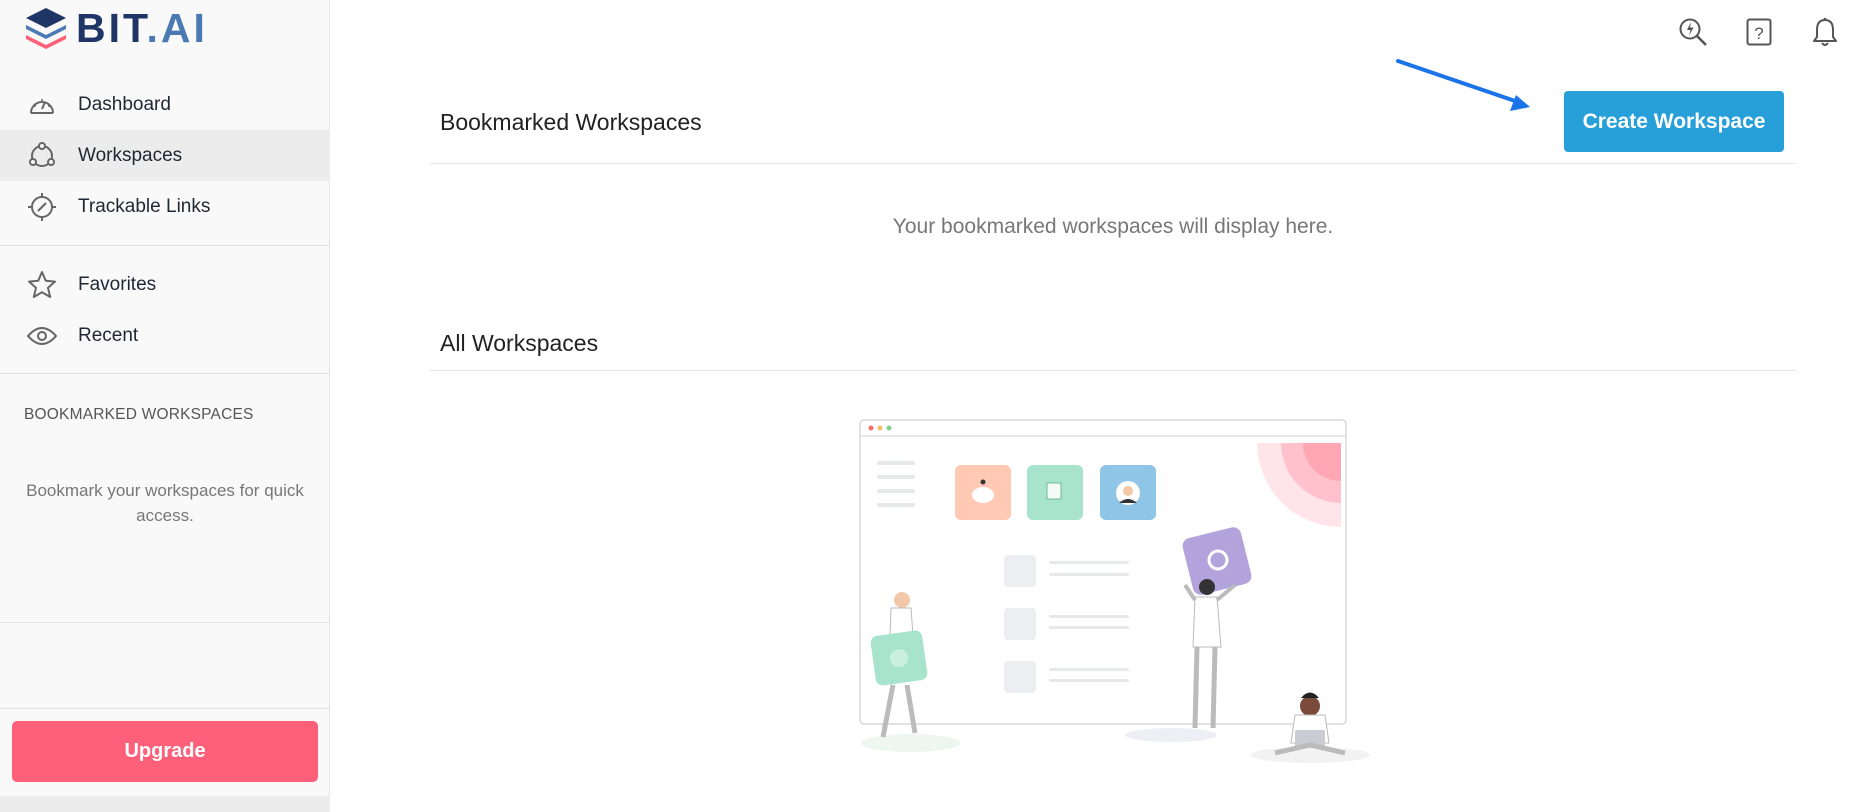 Image resolution: width=1858 pixels, height=812 pixels. I want to click on primary-nav: Dashboard Workspaces Trackable Links, so click(165, 155).